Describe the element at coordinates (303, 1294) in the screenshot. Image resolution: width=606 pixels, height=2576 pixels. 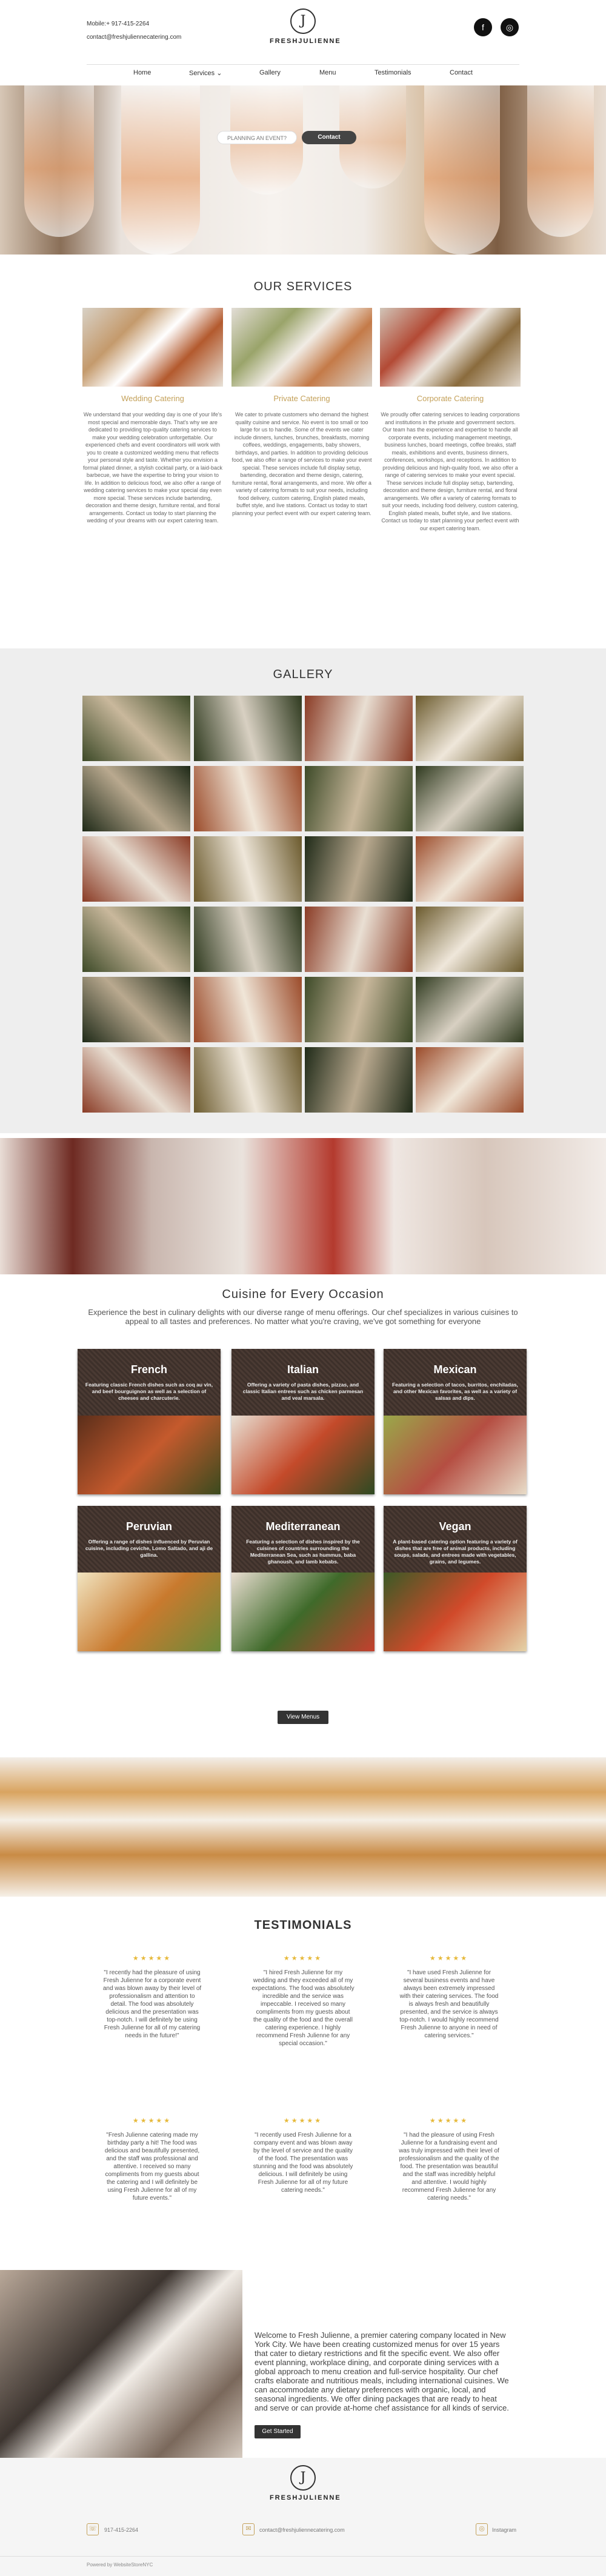
I see `cuisine-title: Cuisine for Every Occasion` at that location.